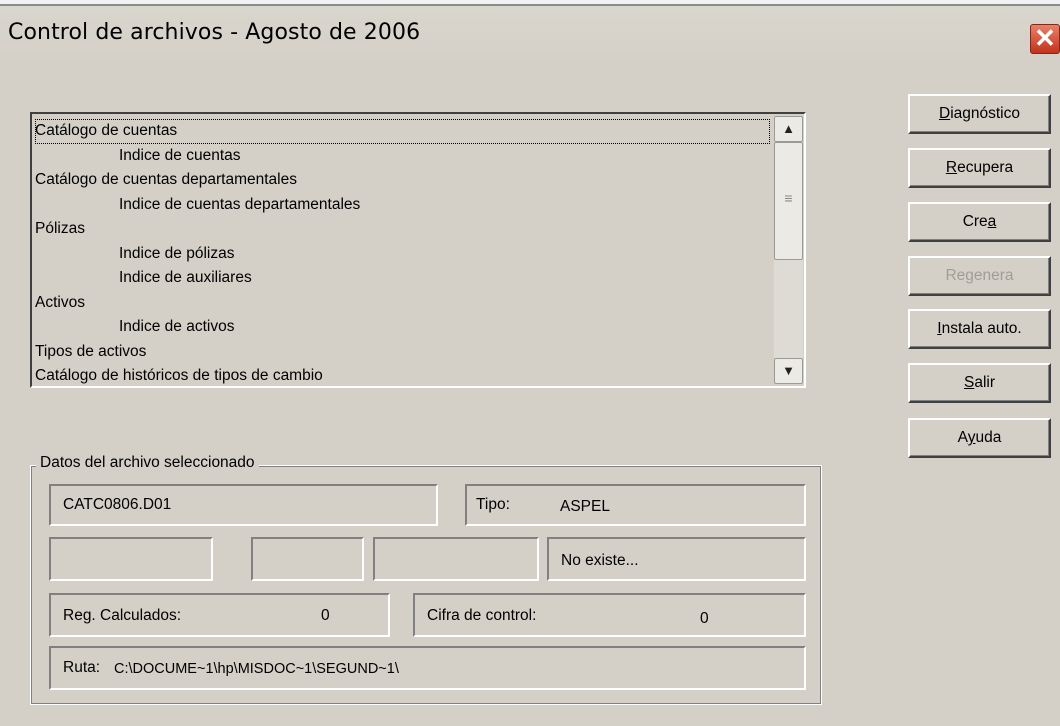  I want to click on records-field: Reg. Calculados: 0, so click(219, 615).